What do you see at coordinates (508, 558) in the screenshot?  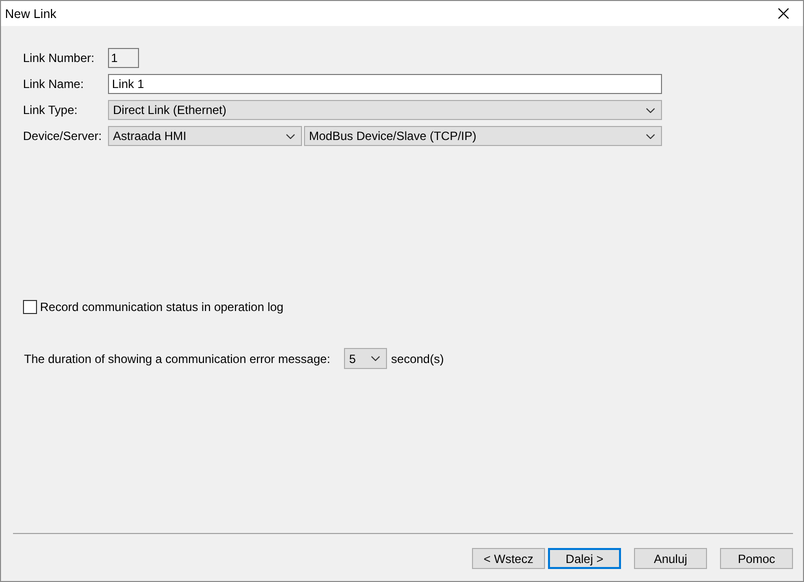 I see `dialog-button: < Wstecz` at bounding box center [508, 558].